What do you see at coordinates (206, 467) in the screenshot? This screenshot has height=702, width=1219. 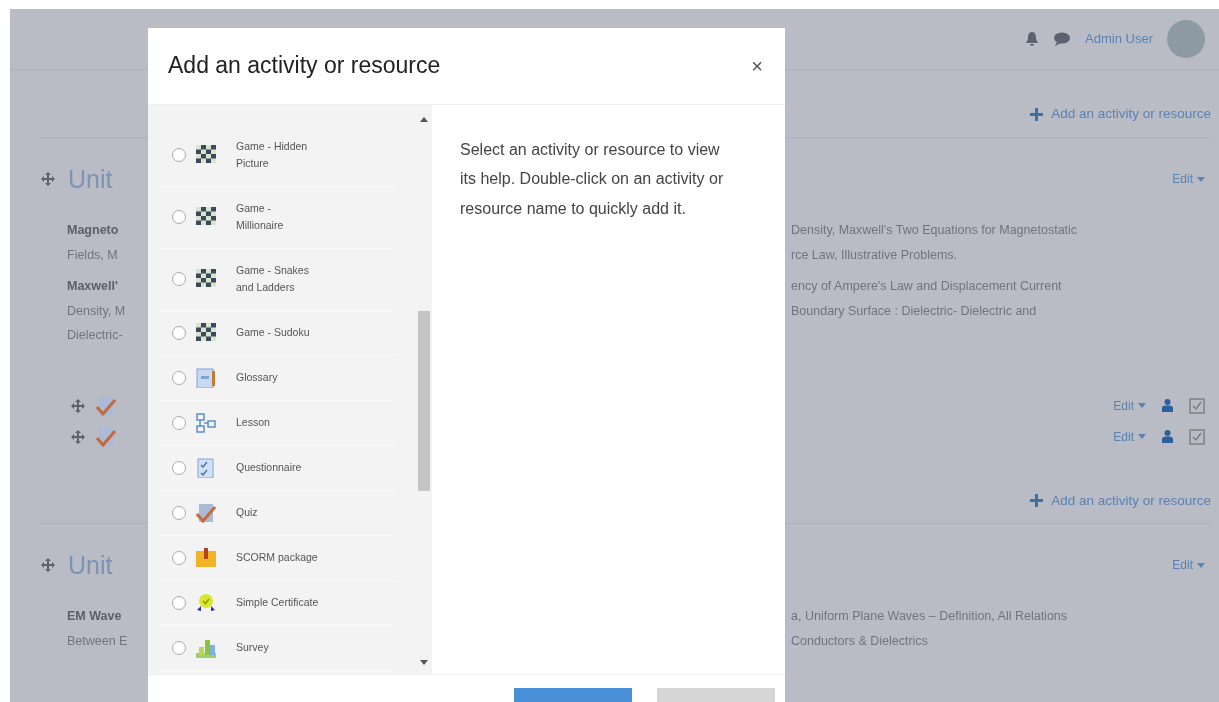 I see `questionnaire-icon` at bounding box center [206, 467].